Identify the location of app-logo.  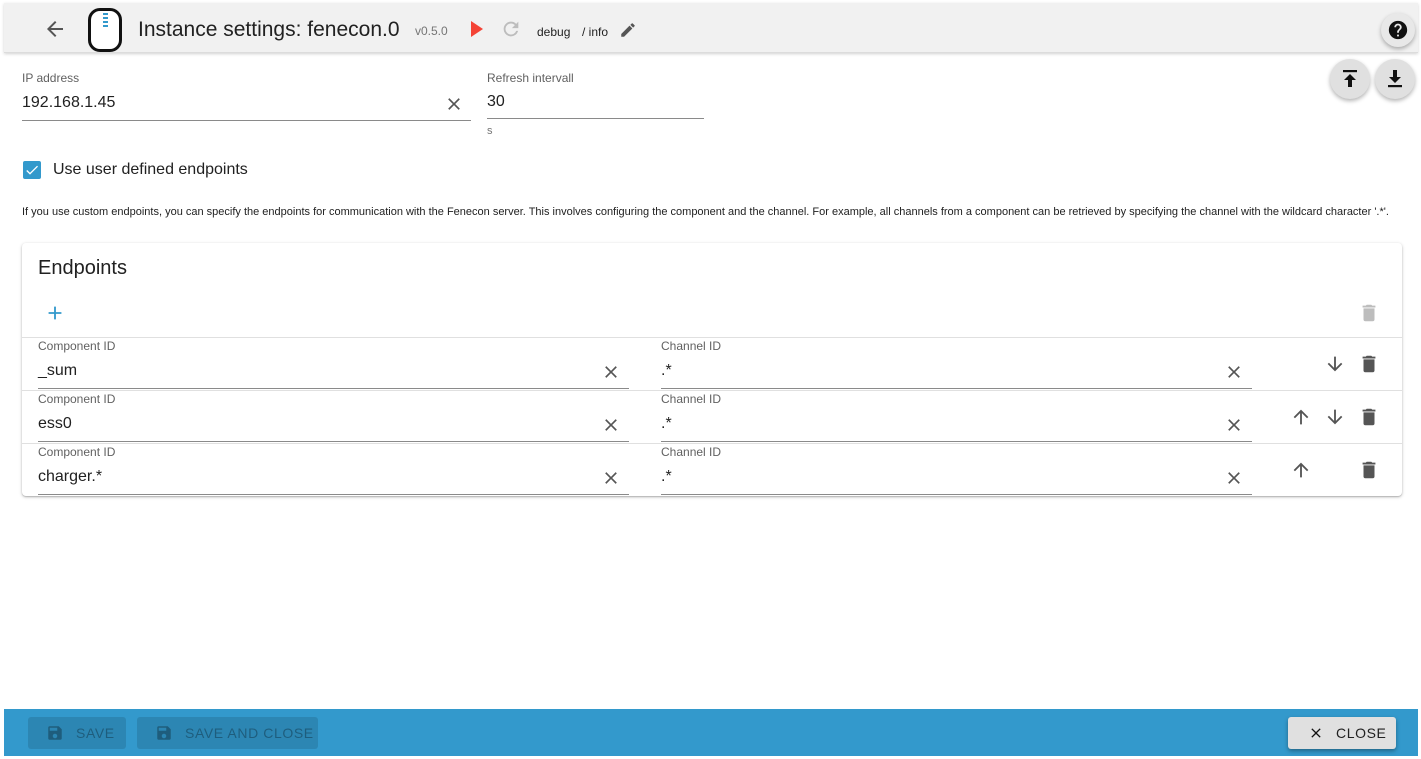
(105, 30).